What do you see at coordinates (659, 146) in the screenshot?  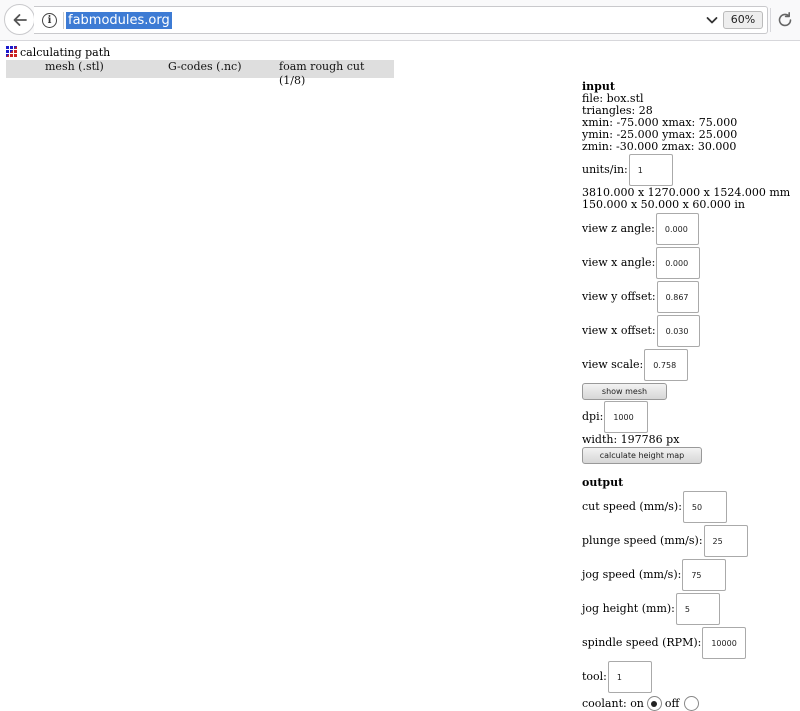 I see `z-range: zmin: -30.000 zmax: 30.000` at bounding box center [659, 146].